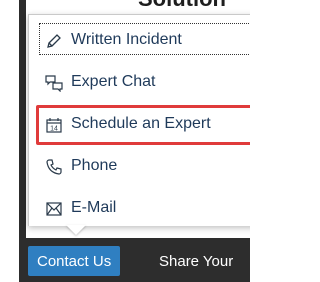  I want to click on contact-us-button: Contact Us, so click(74, 261).